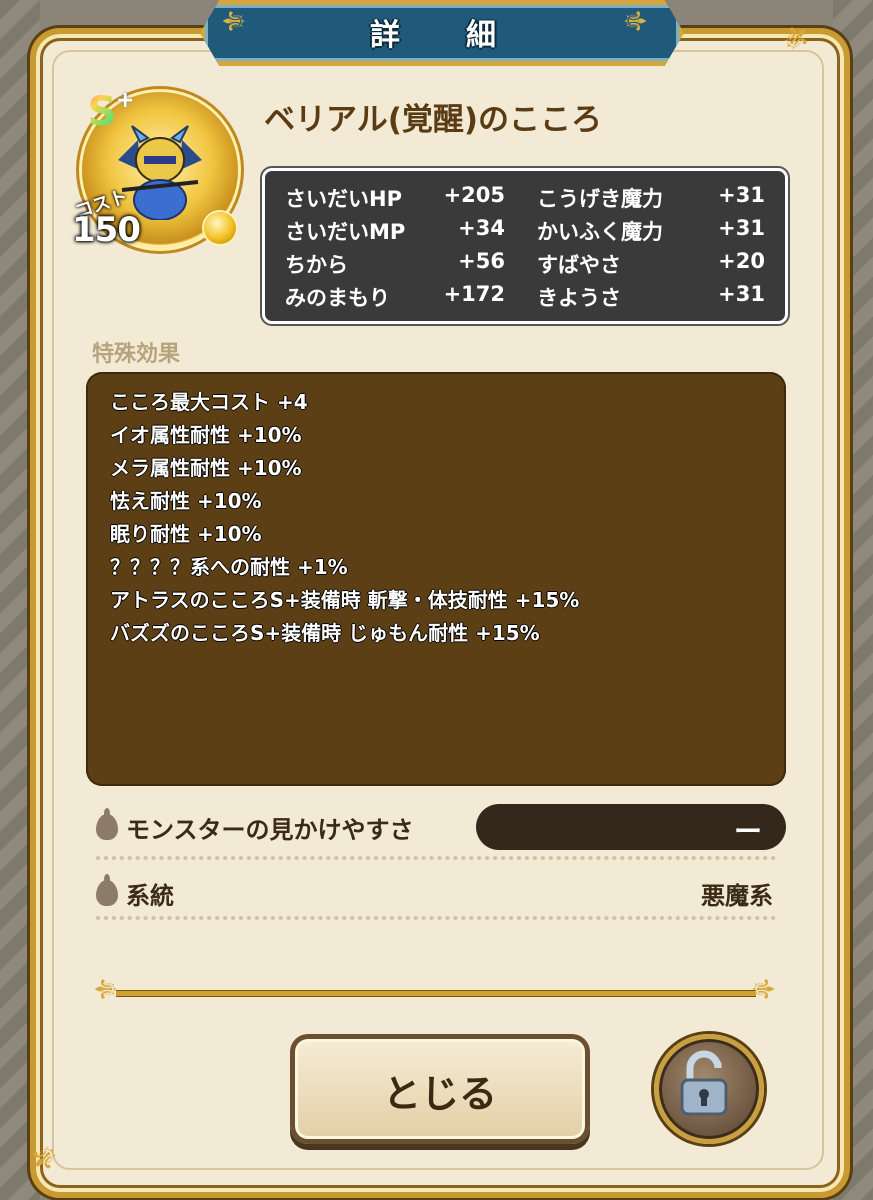 The width and height of the screenshot is (873, 1200). I want to click on stat-label: かいふく魔力, so click(600, 232).